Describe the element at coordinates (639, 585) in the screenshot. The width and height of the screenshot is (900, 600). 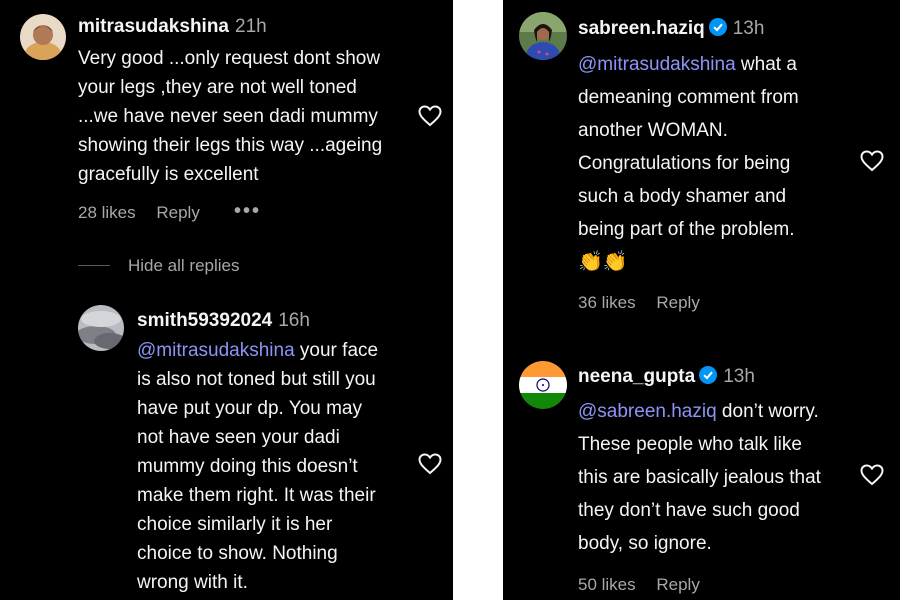
I see `comment-actions: 50 likes Reply` at that location.